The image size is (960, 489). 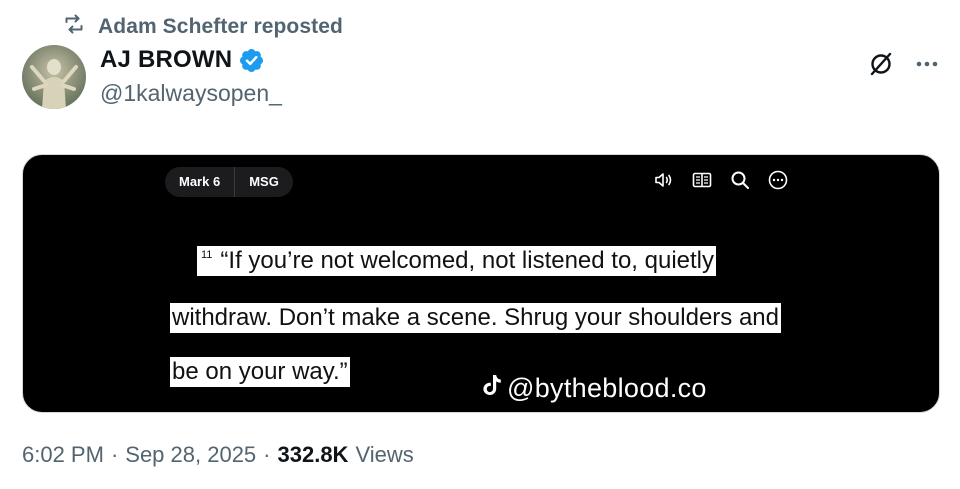 What do you see at coordinates (260, 372) in the screenshot?
I see `verse-line-3: be on your way.”` at bounding box center [260, 372].